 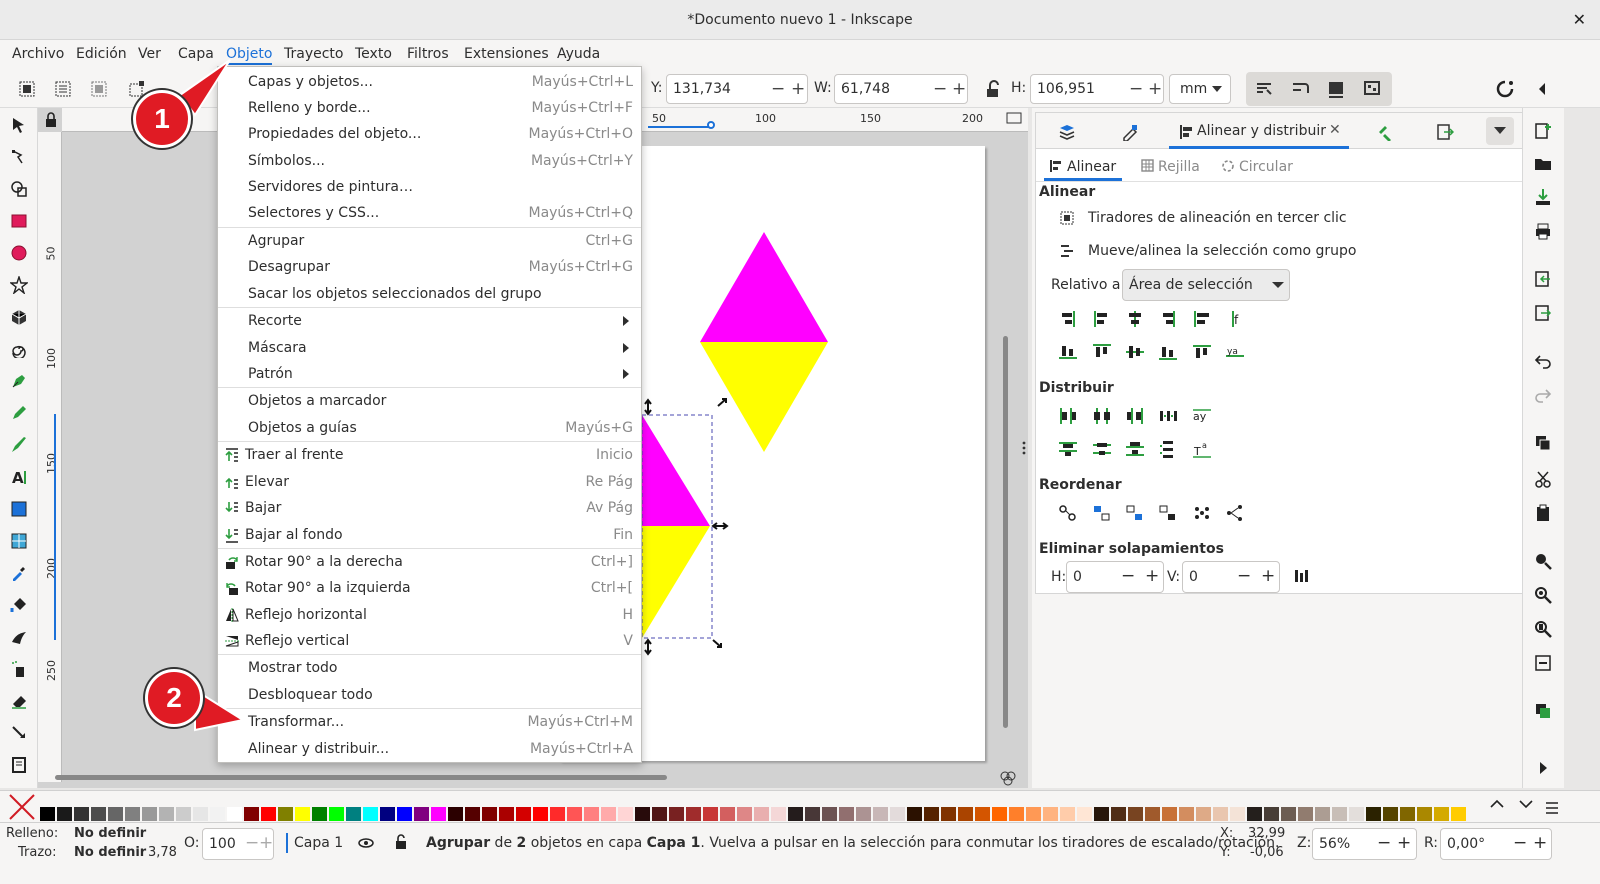 What do you see at coordinates (1505, 89) in the screenshot?
I see `snap-icon` at bounding box center [1505, 89].